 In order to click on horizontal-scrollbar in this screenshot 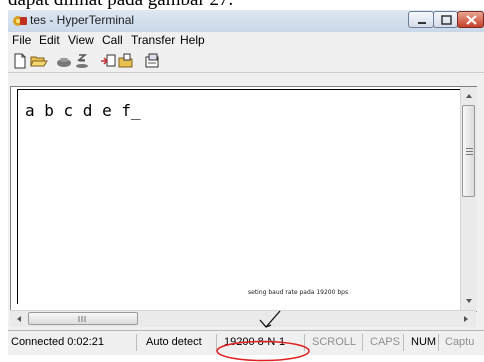, I will do `click(243, 318)`.